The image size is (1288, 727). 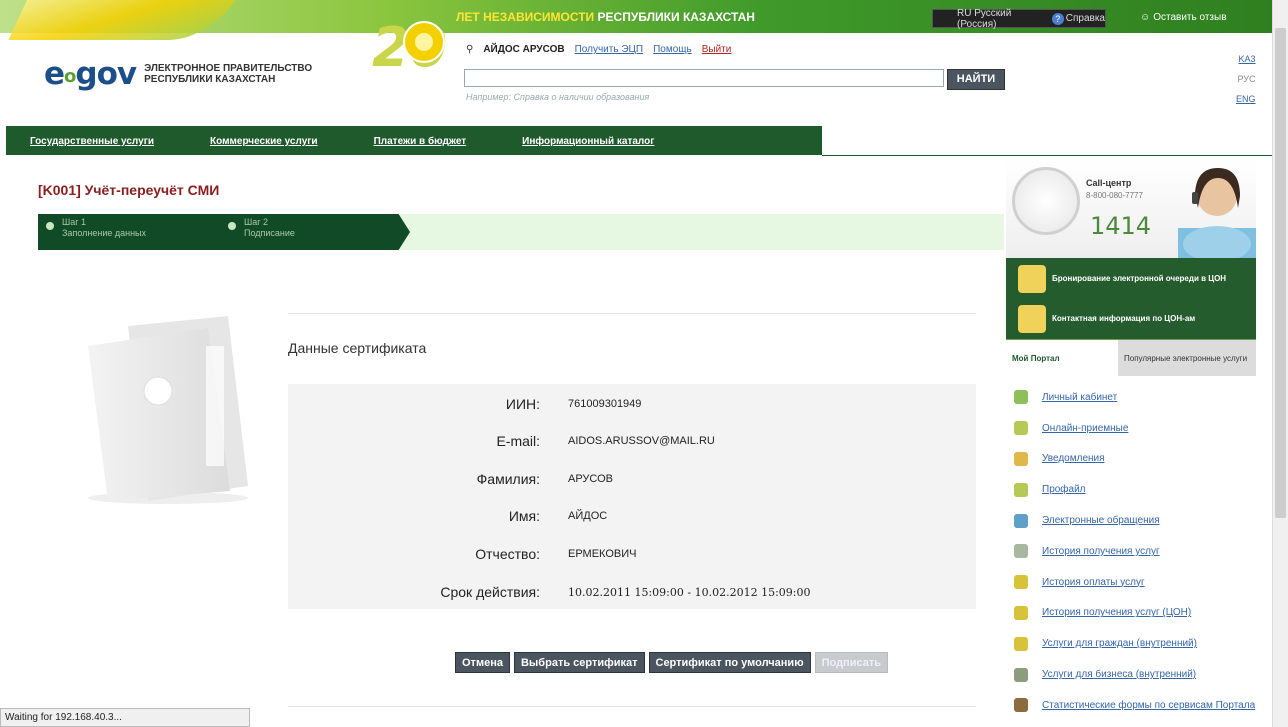 What do you see at coordinates (605, 441) in the screenshot?
I see `cert-row-email: E-mail: AIDOS.ARUSSOV@MAIL.RU` at bounding box center [605, 441].